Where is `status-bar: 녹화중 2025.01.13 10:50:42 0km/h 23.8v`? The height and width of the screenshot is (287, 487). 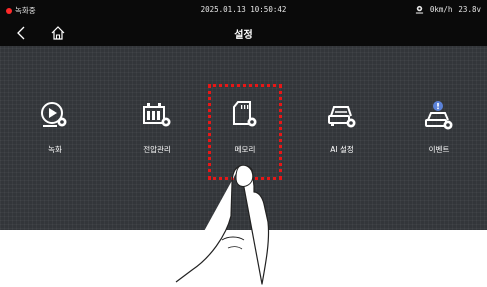
status-bar: 녹화중 2025.01.13 10:50:42 0km/h 23.8v is located at coordinates (243, 10).